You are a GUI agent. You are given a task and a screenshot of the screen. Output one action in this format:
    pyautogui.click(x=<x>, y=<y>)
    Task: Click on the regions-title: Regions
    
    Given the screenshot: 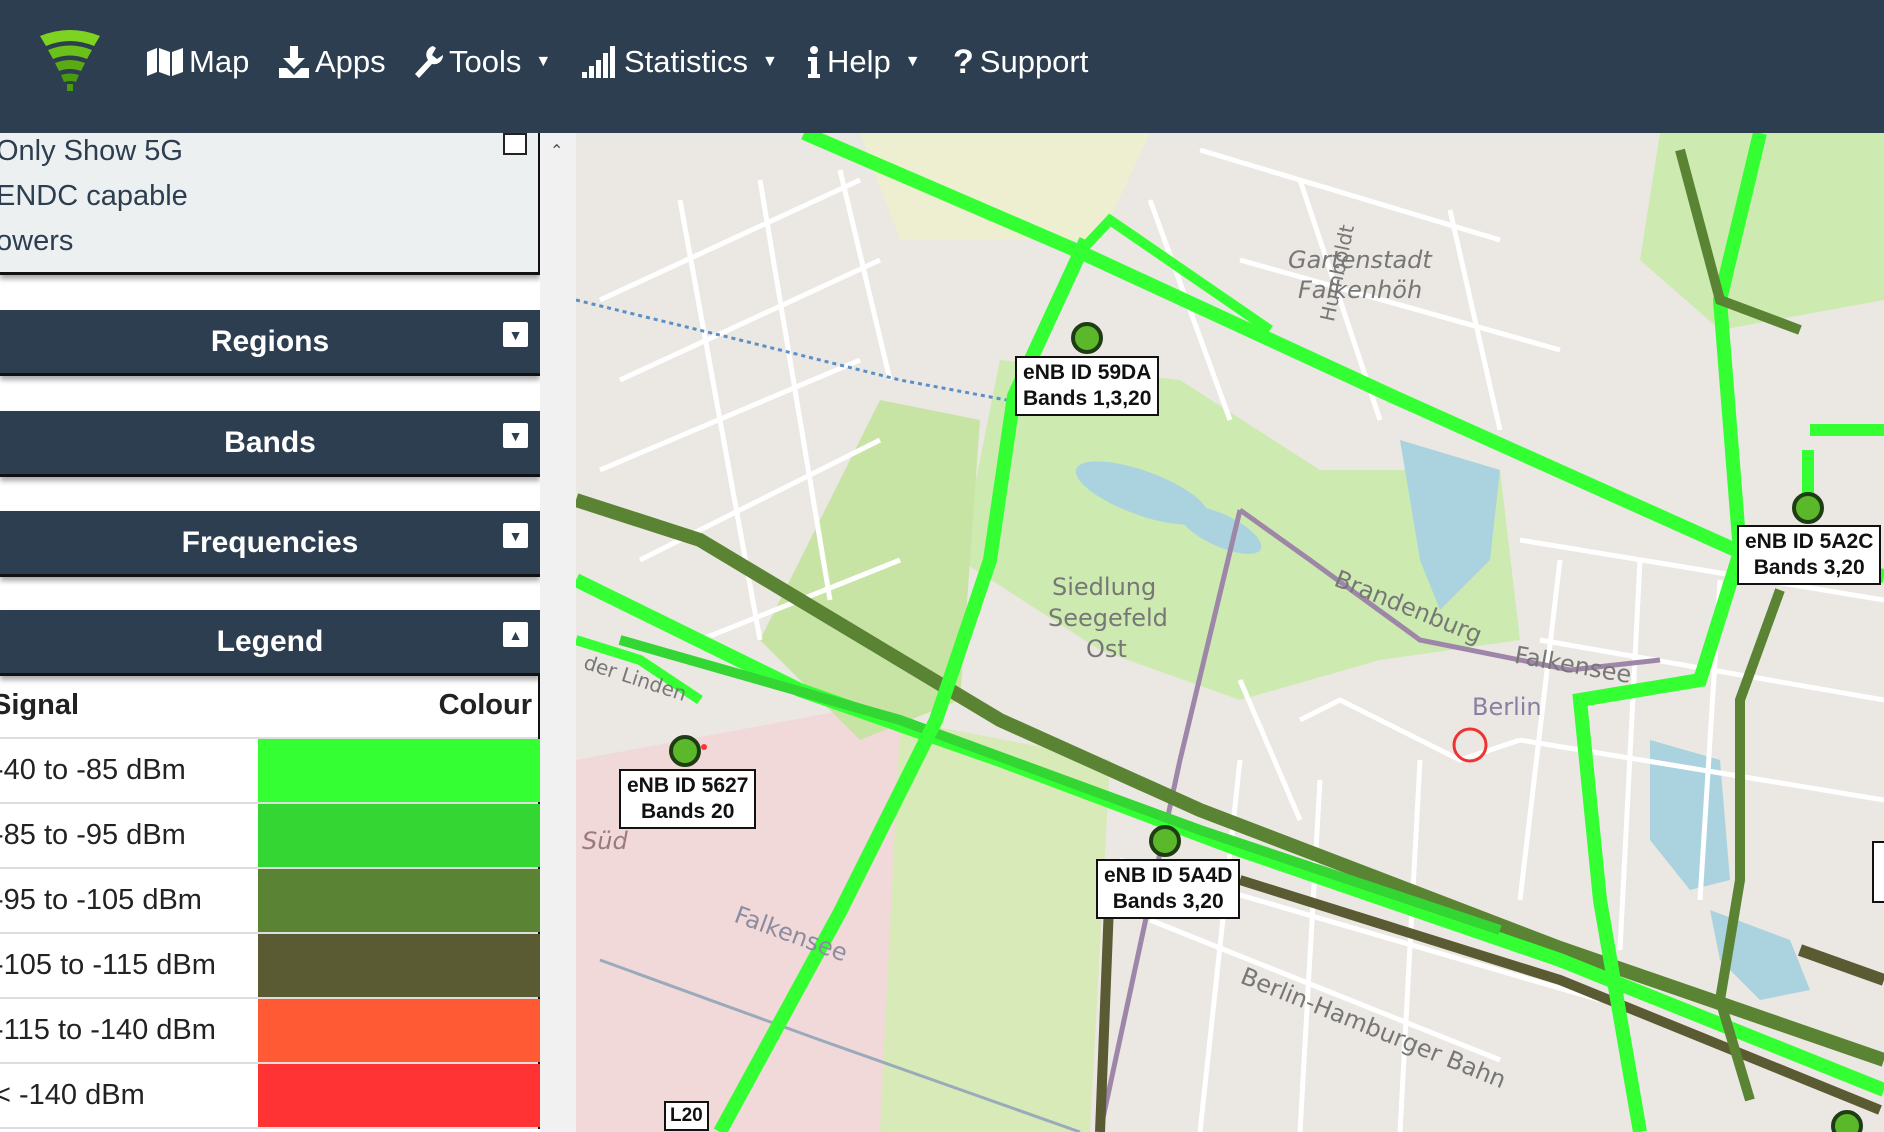 What is the action you would take?
    pyautogui.click(x=270, y=341)
    